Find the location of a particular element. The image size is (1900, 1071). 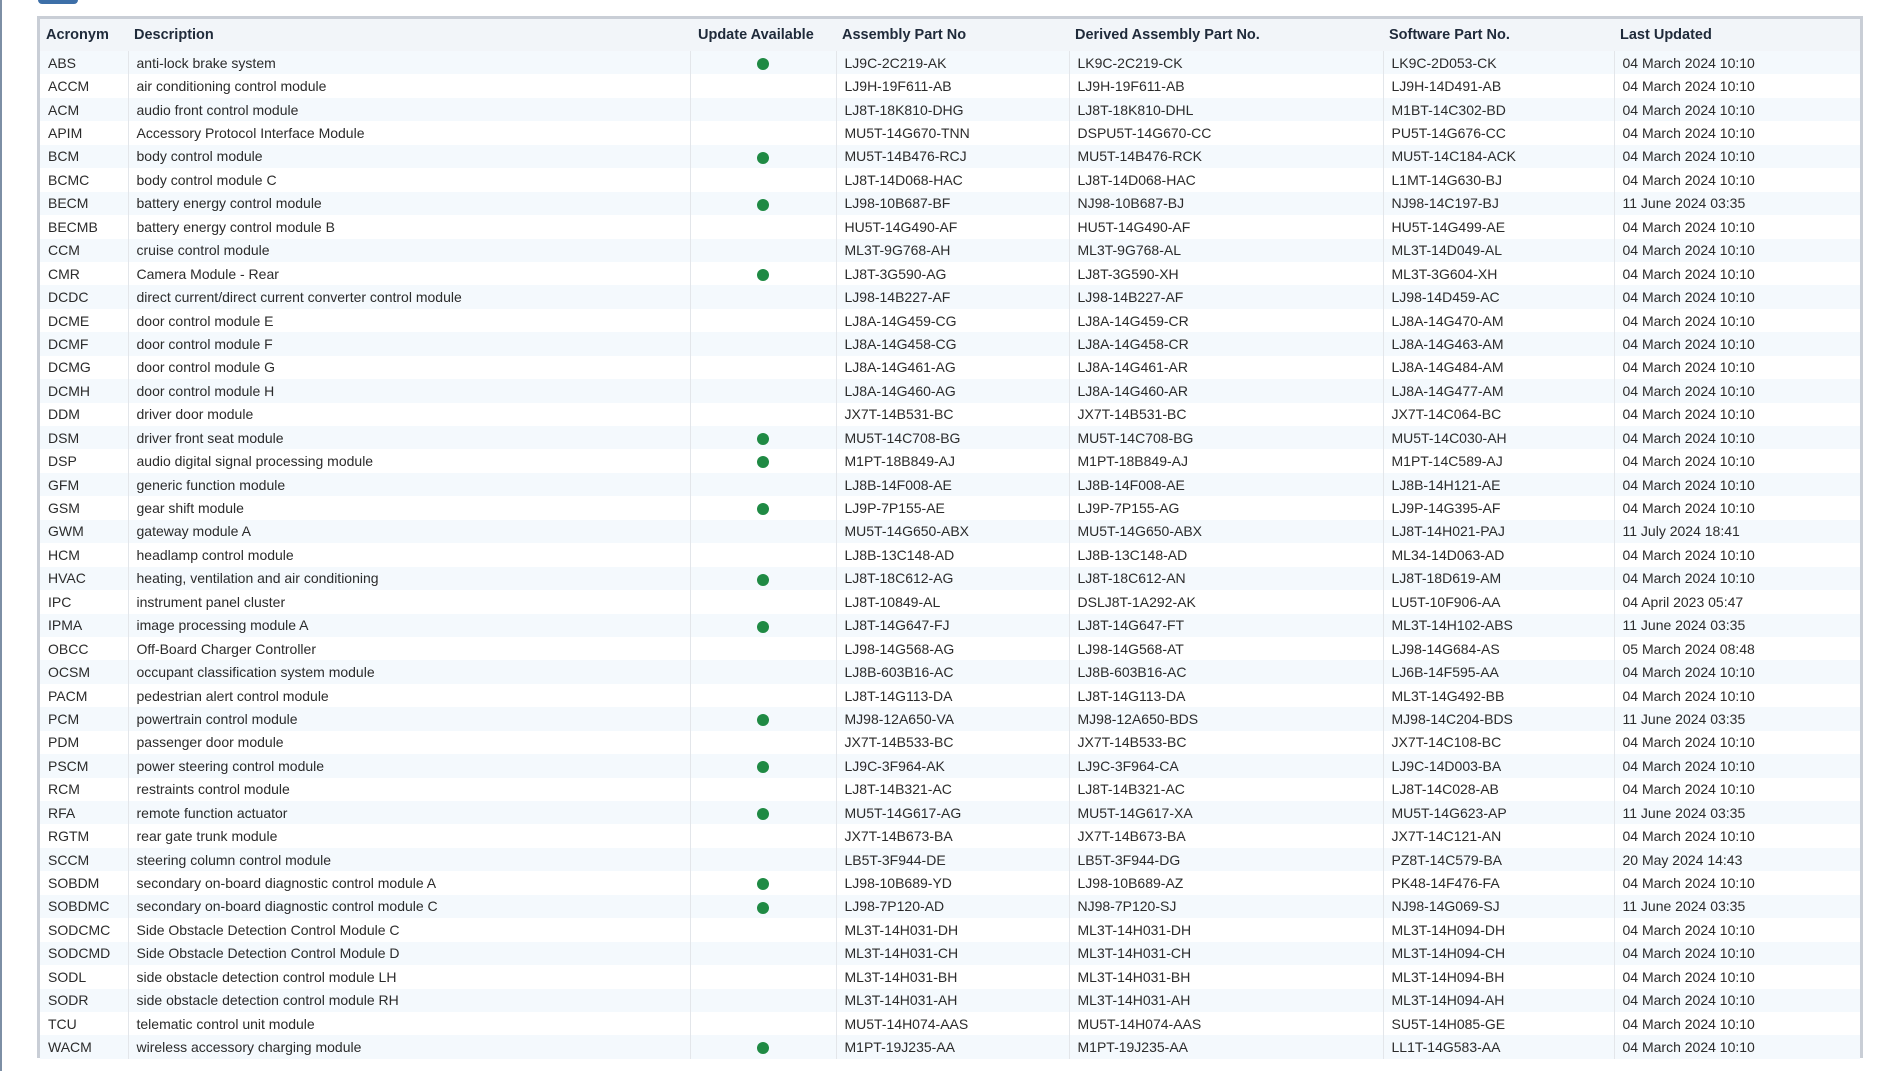

cell-derived-assembly-part-no: LJ8T-14G647-FT is located at coordinates (1225, 625).